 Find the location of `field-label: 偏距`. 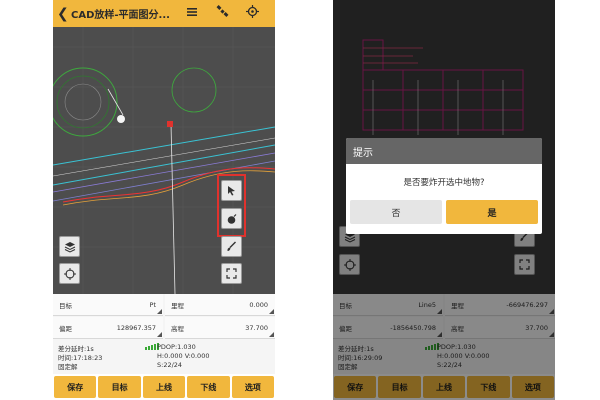

field-label: 偏距 is located at coordinates (65, 328).